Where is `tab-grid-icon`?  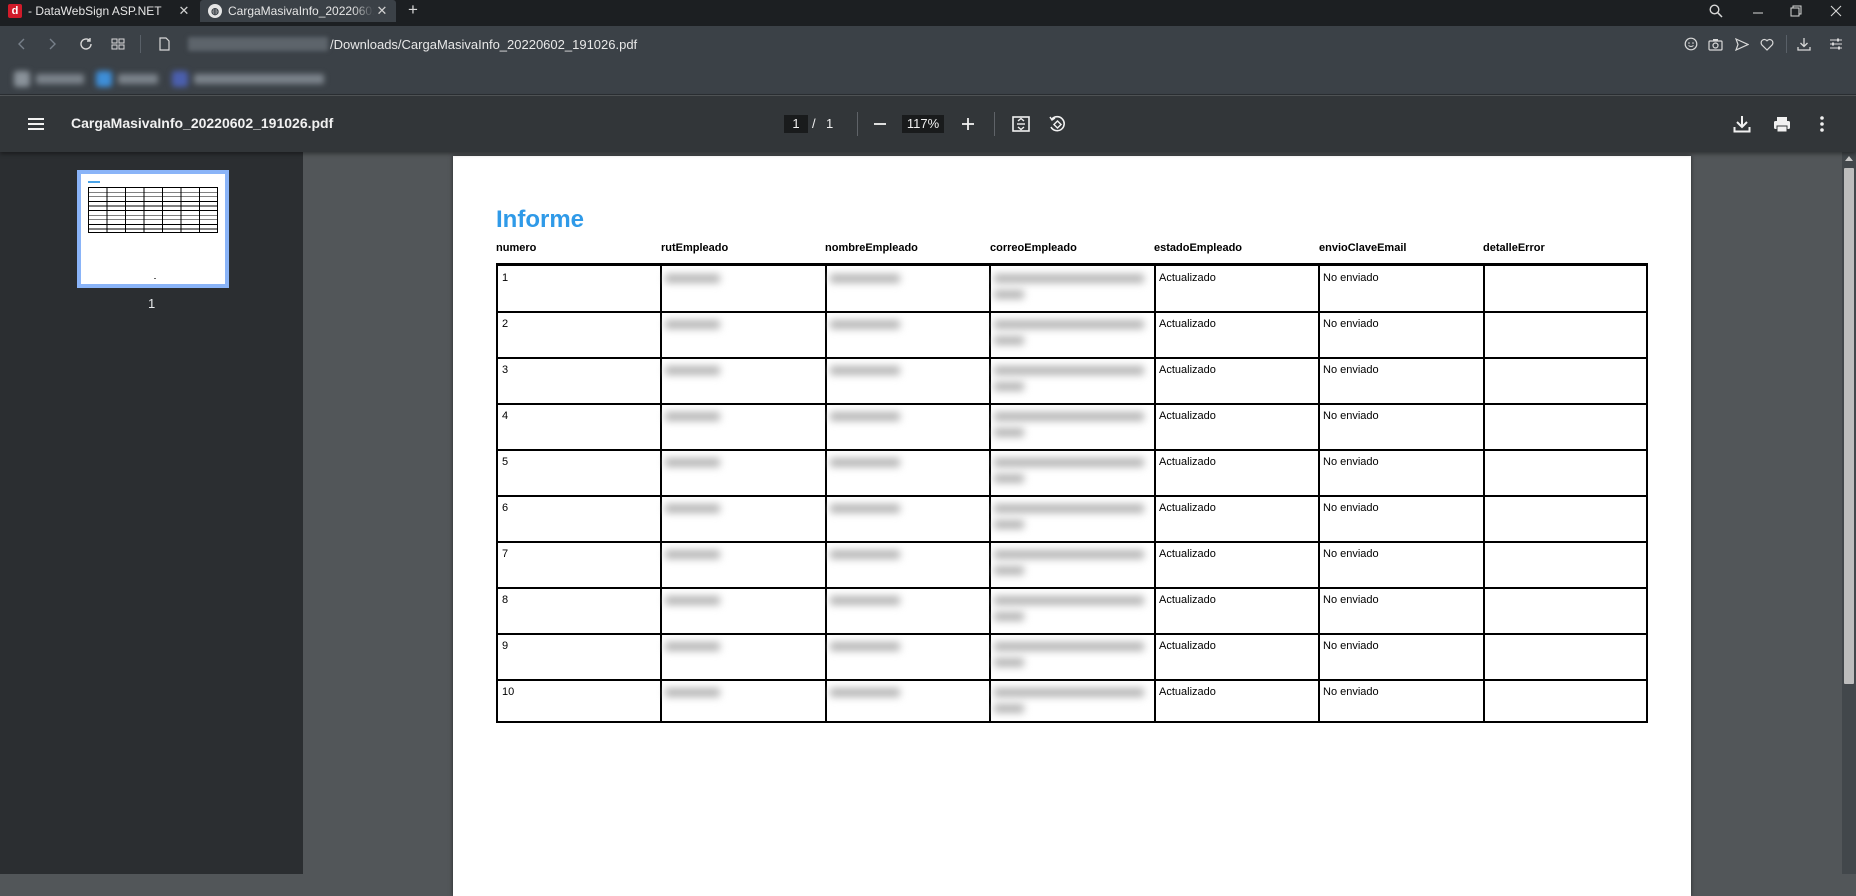 tab-grid-icon is located at coordinates (118, 44).